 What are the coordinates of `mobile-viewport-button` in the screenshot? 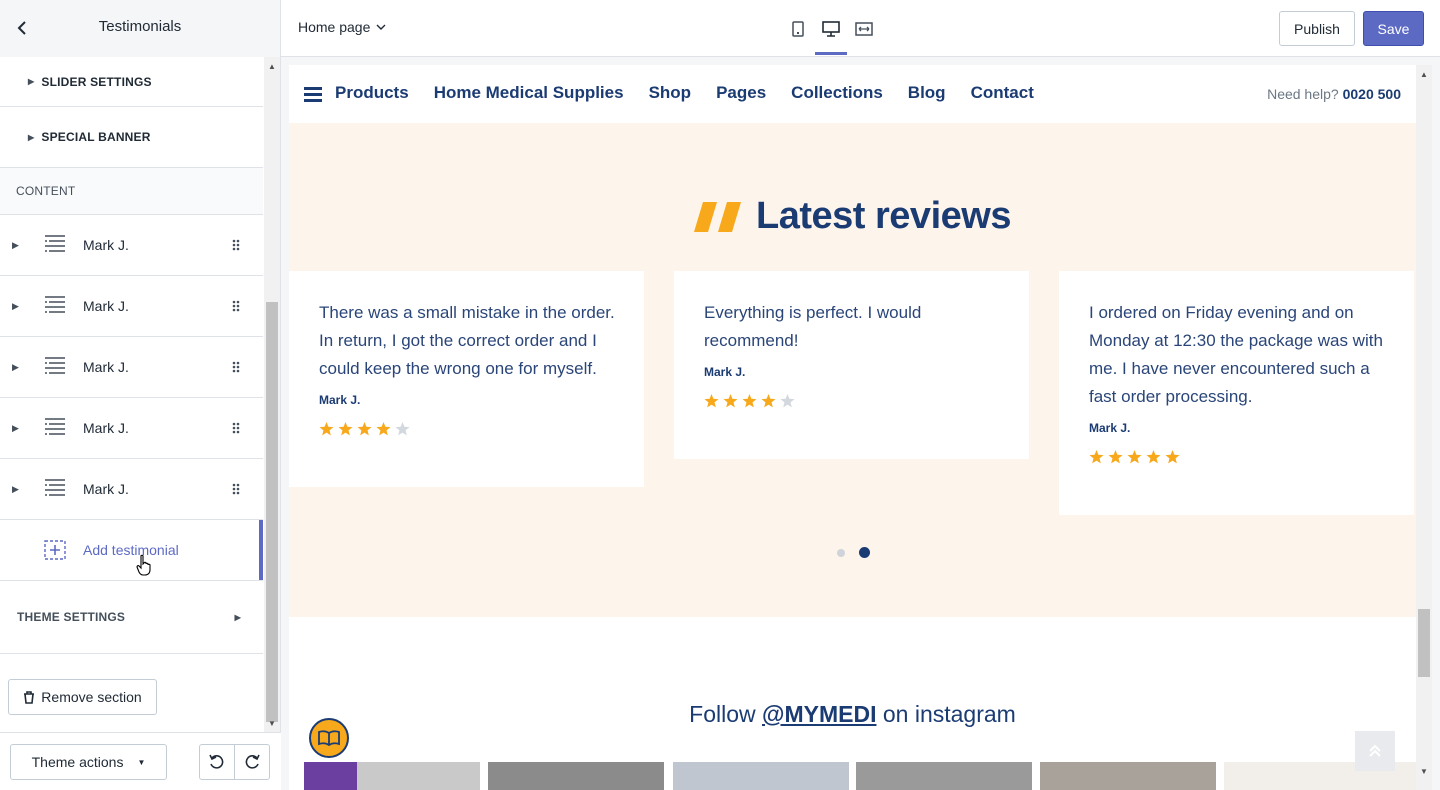 It's located at (798, 29).